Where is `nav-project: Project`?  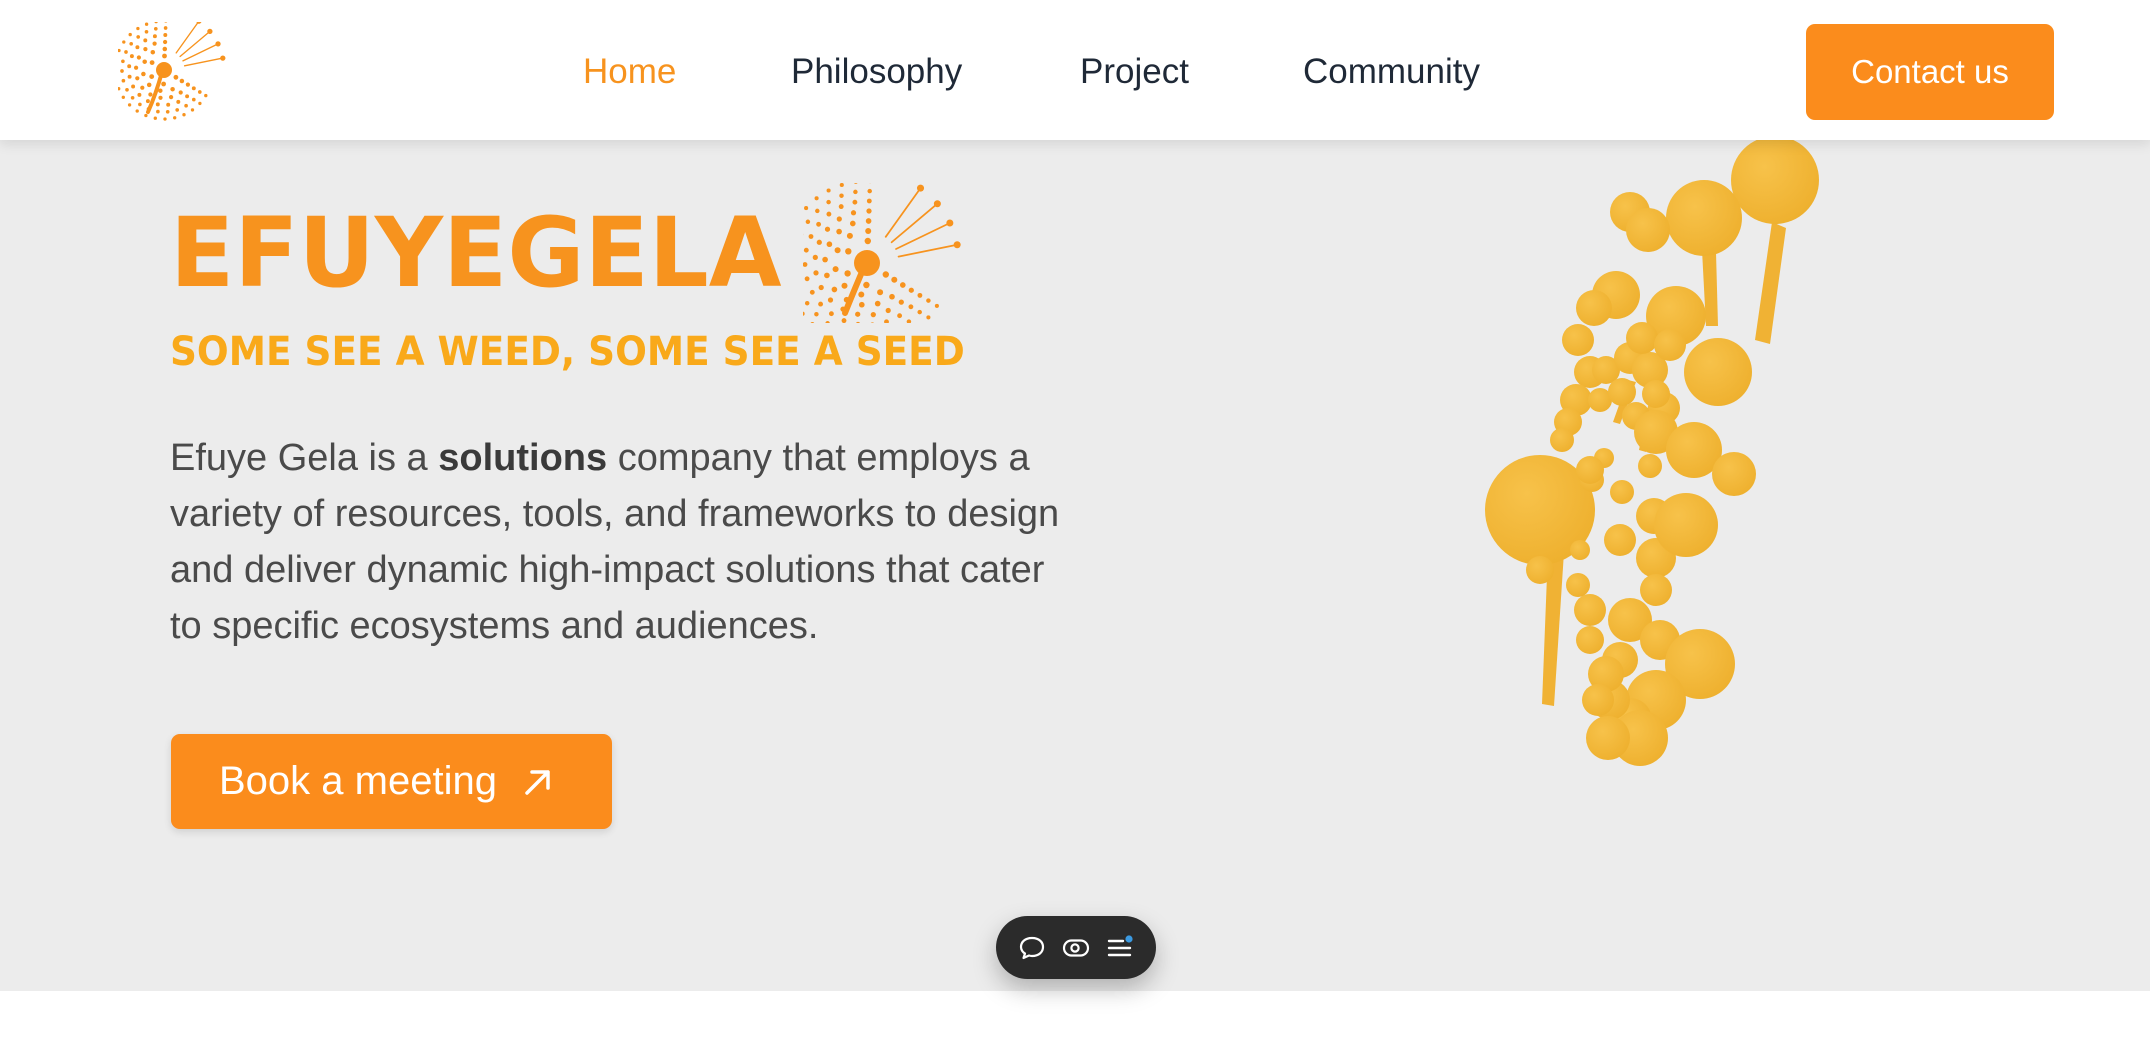
nav-project: Project is located at coordinates (1134, 72).